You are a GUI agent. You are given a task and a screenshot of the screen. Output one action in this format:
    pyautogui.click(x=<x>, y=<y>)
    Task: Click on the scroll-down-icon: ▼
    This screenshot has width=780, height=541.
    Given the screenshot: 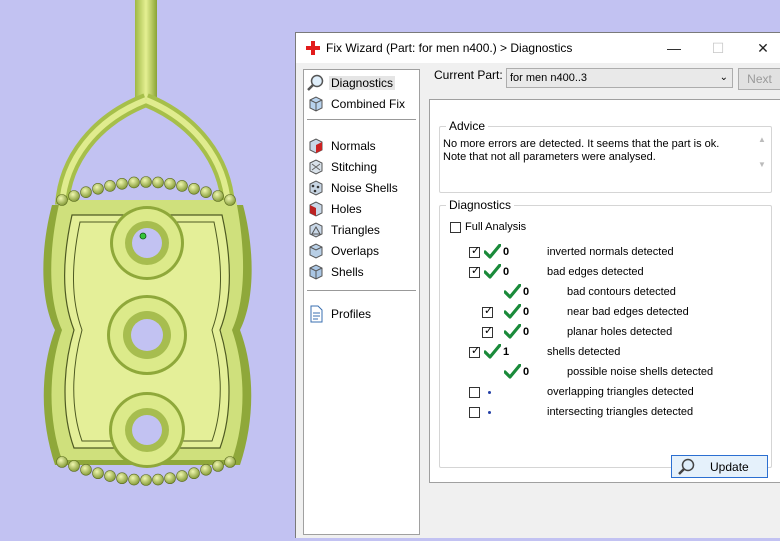 What is the action you would take?
    pyautogui.click(x=762, y=164)
    